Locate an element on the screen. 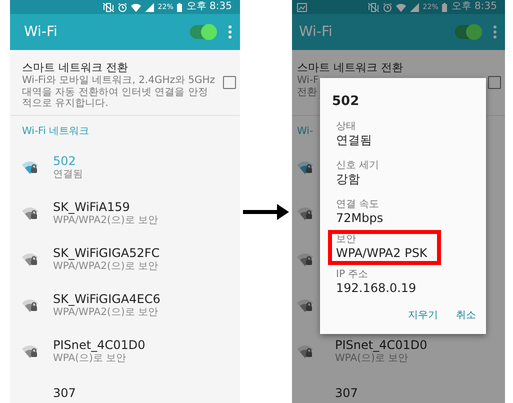  smart-switch-description: Wi-Fi와 모바일 네트워크, 2.4GHz와 5GHz 대역을 자동 전환하여 인터넷 연결을 안정적으로 유지합니다. is located at coordinates (119, 92).